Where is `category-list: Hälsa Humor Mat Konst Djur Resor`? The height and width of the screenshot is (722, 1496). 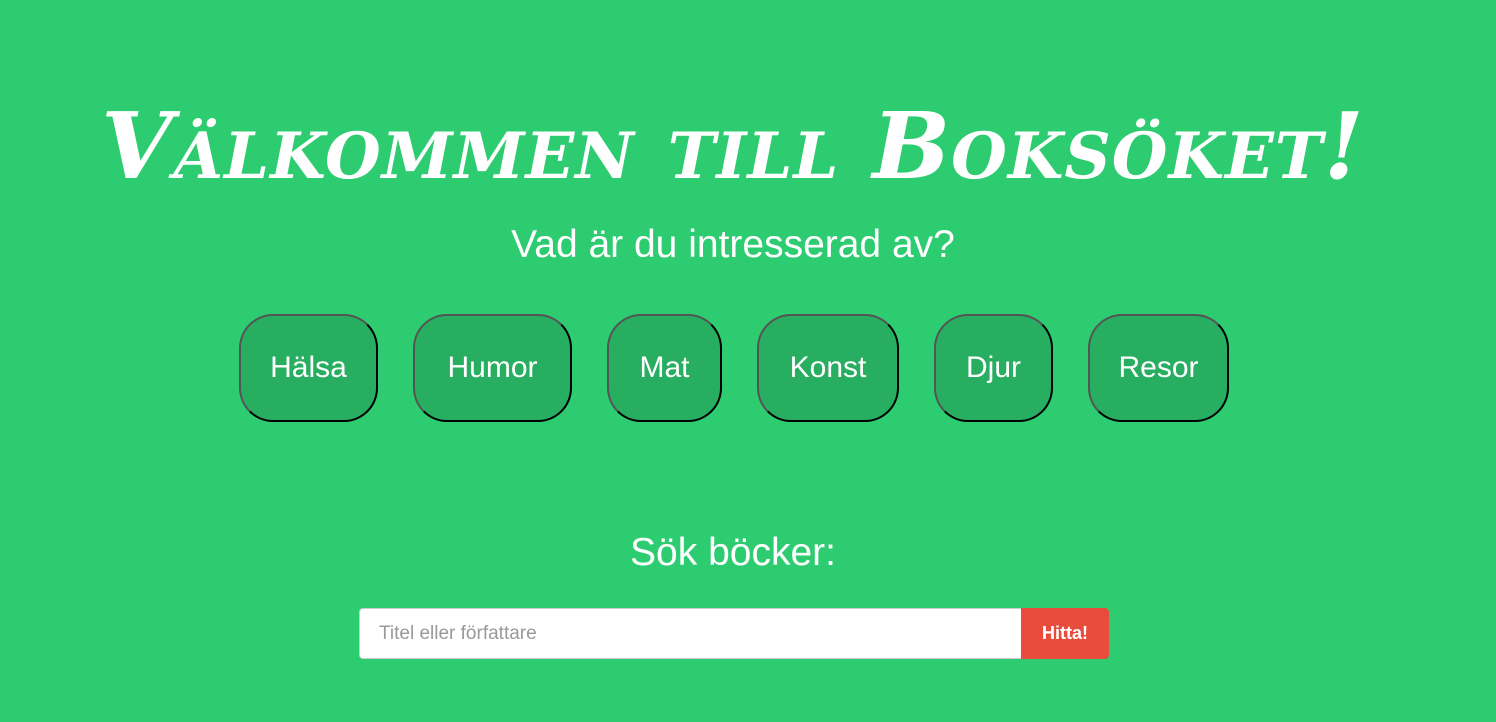 category-list: Hälsa Humor Mat Konst Djur Resor is located at coordinates (734, 368).